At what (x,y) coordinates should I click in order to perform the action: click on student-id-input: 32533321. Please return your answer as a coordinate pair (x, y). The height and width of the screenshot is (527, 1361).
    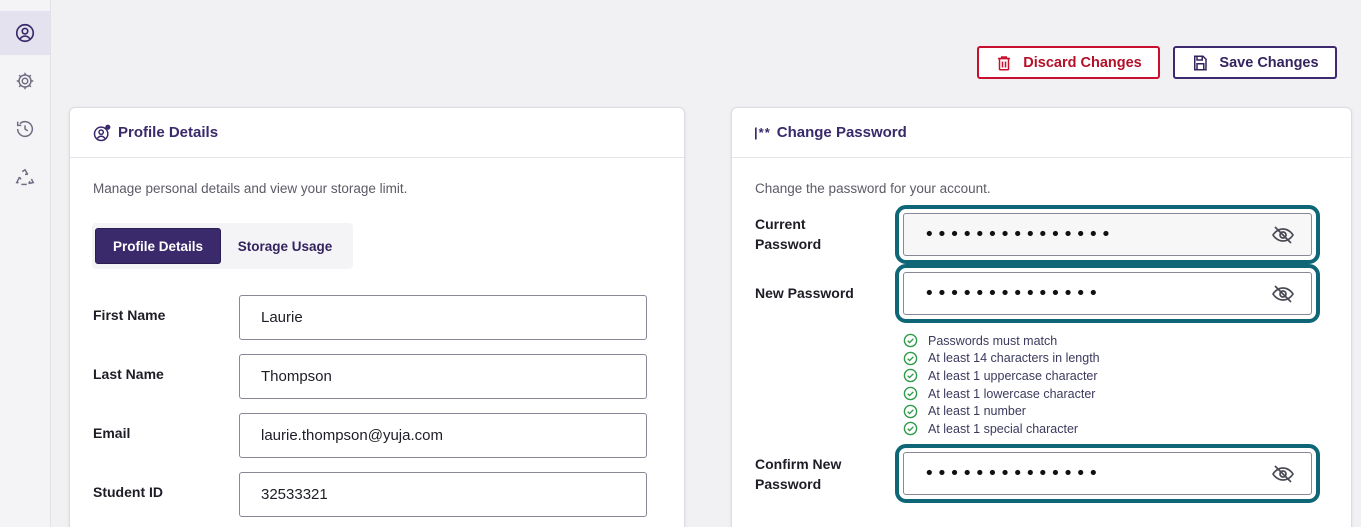
    Looking at the image, I should click on (443, 494).